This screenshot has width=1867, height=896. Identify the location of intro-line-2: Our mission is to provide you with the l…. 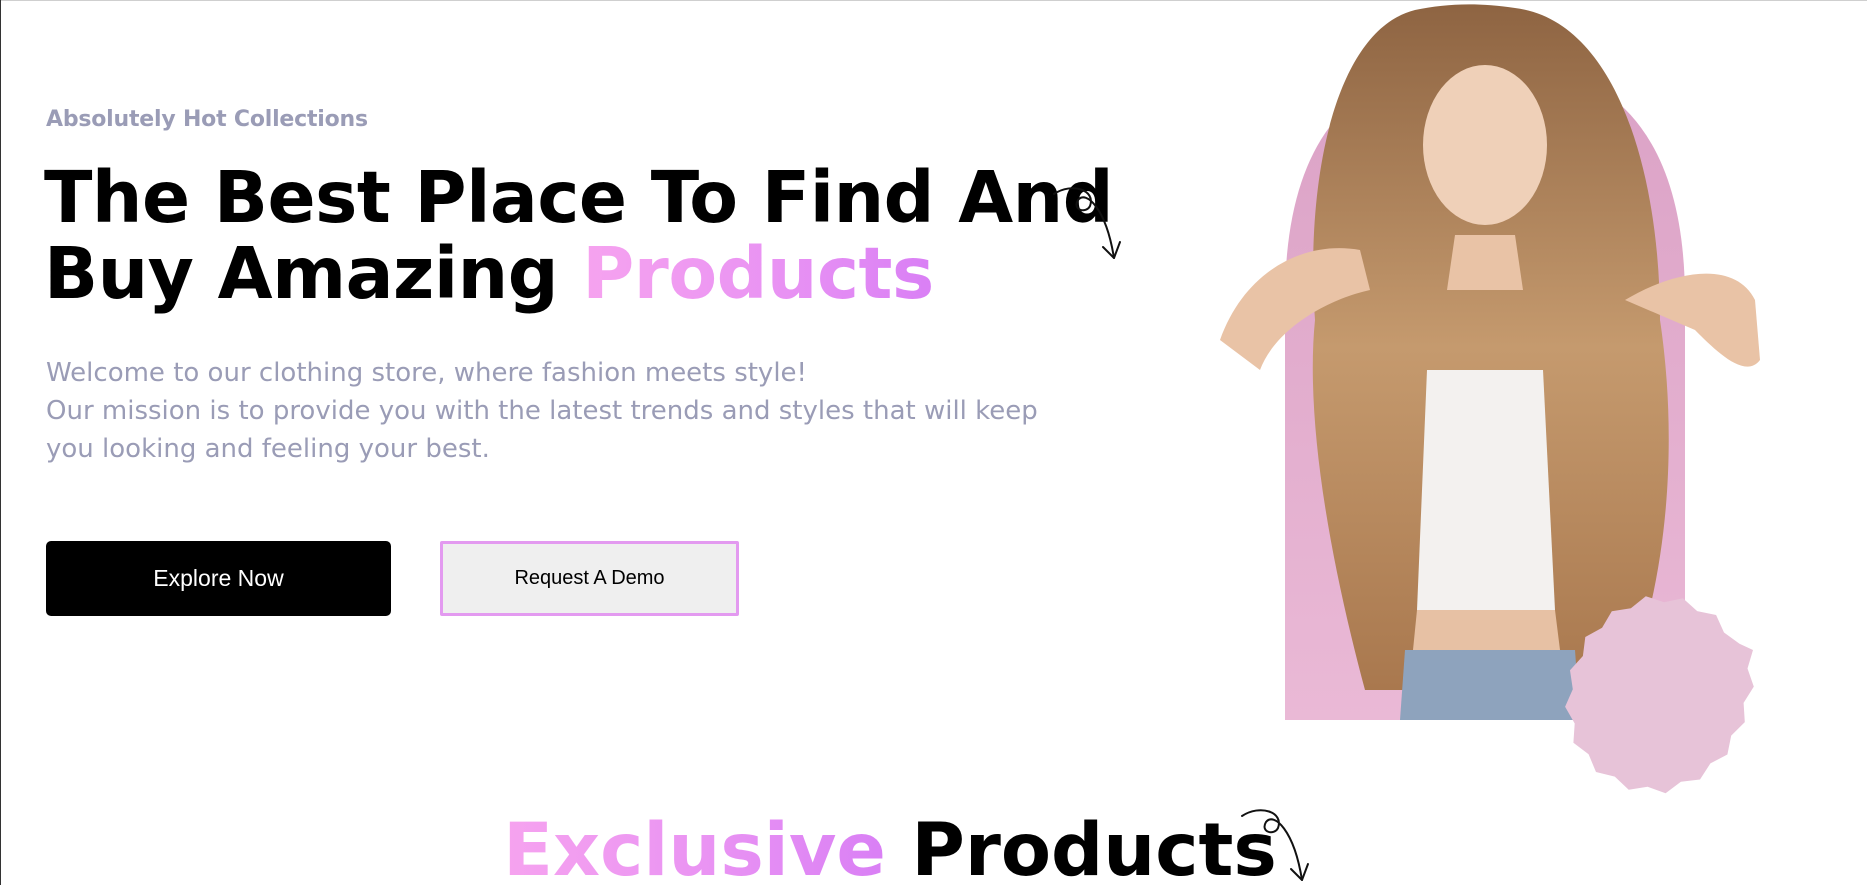
(542, 411).